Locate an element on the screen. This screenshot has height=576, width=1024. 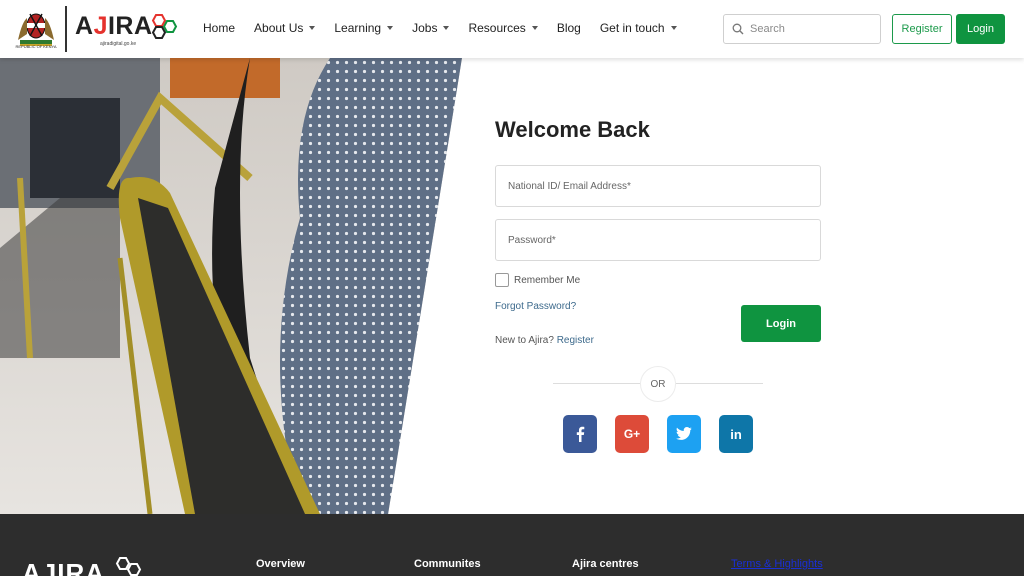
login-button: Login is located at coordinates (781, 323).